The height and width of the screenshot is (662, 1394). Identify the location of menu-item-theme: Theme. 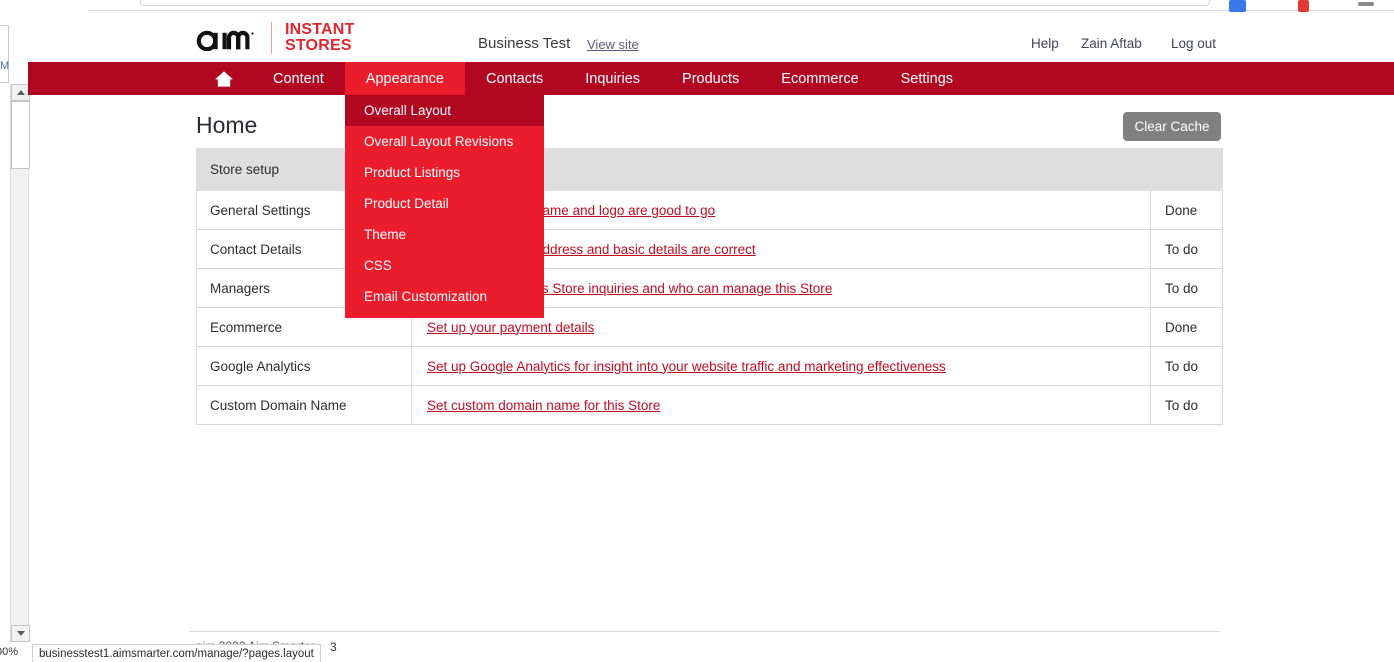
(444, 234).